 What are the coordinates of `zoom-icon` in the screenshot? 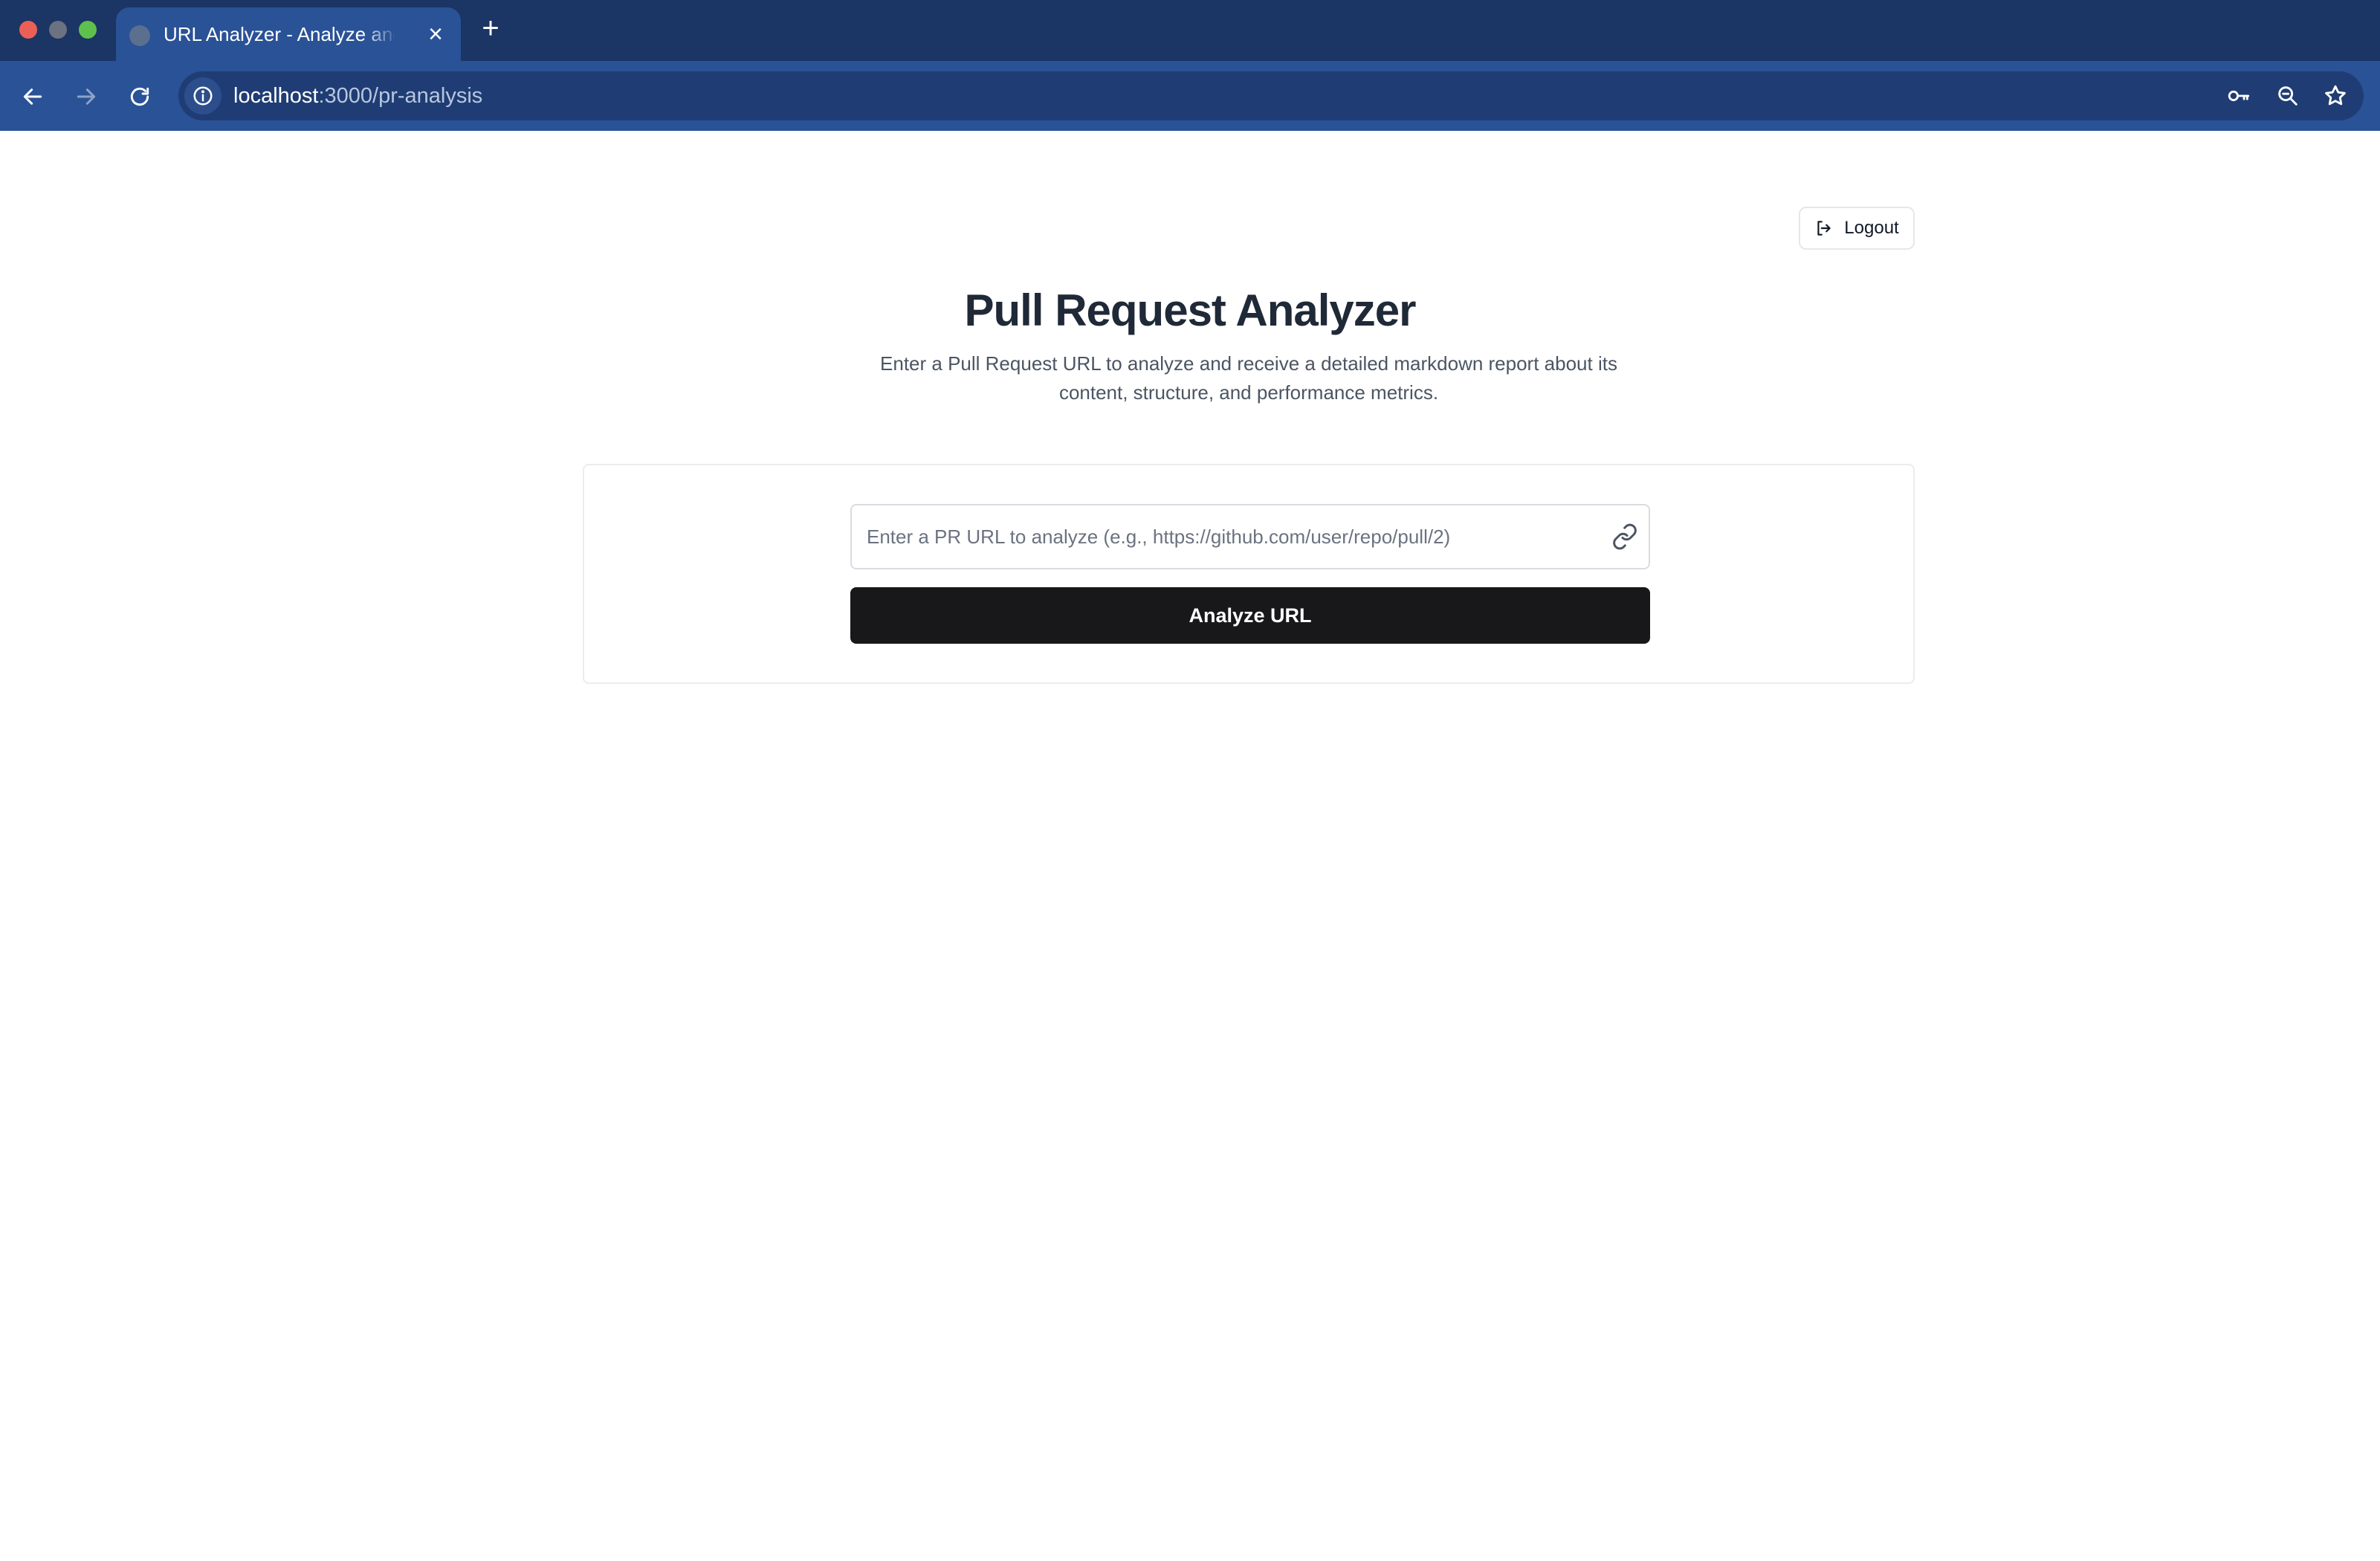 It's located at (2288, 96).